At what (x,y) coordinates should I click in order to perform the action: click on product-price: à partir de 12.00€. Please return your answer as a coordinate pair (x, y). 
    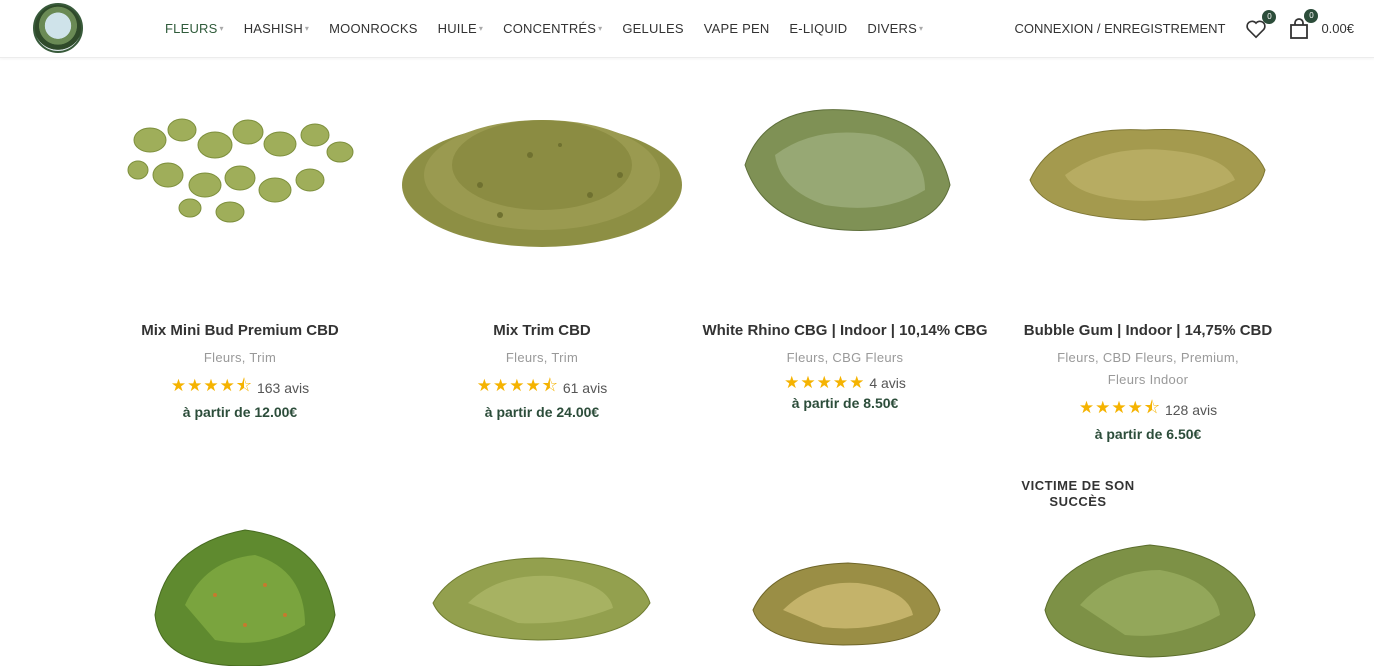
    Looking at the image, I should click on (240, 412).